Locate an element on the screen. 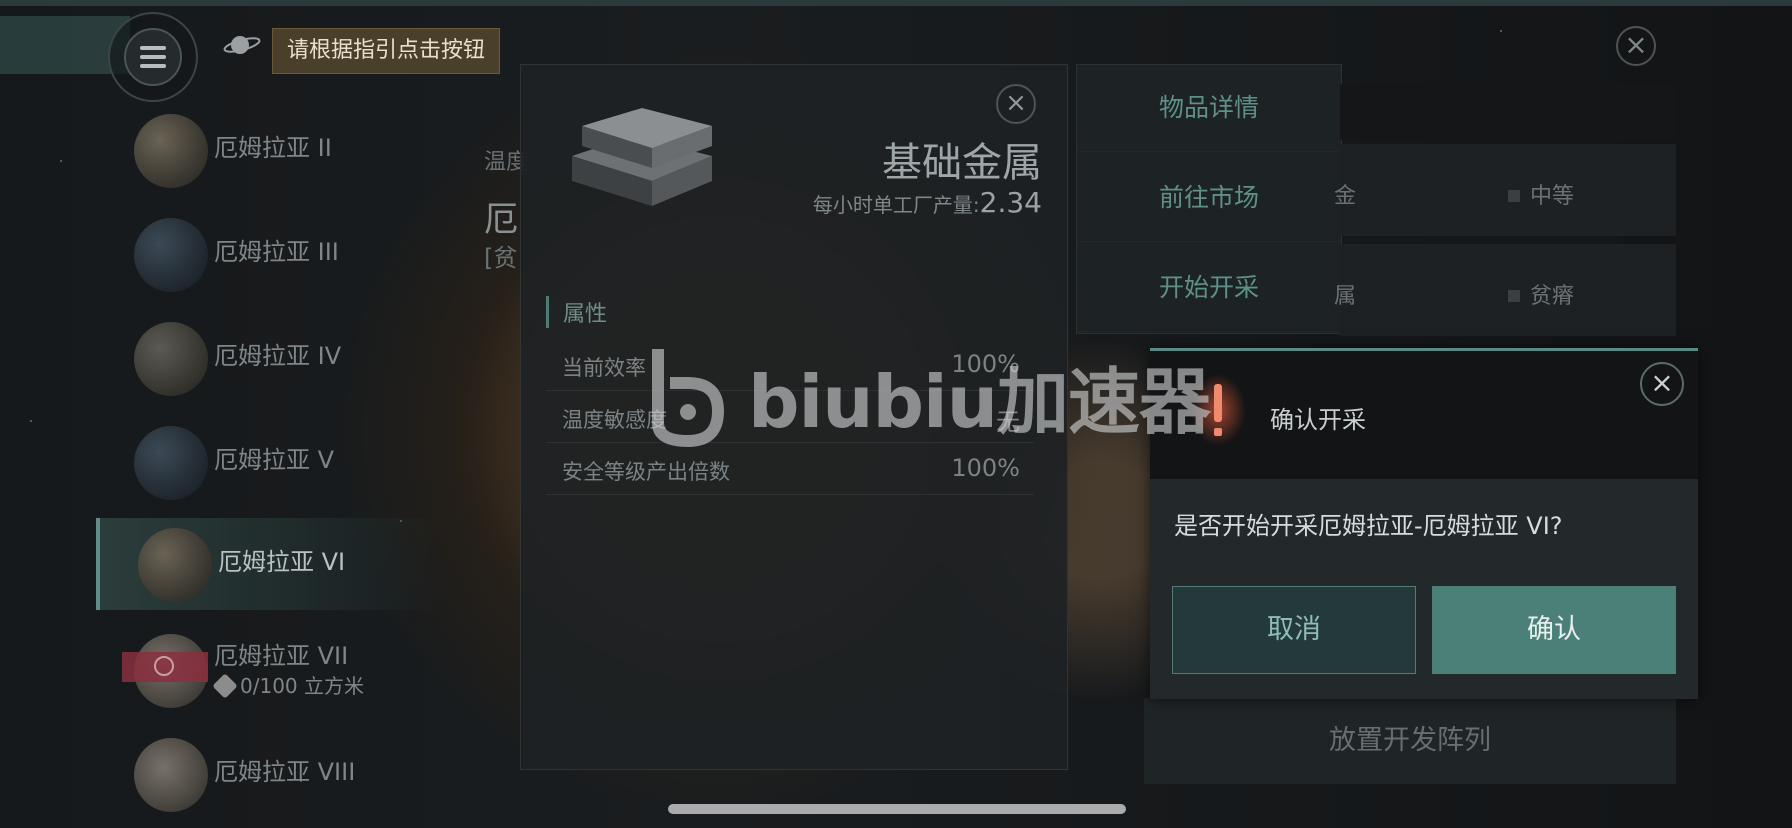  home-indicator is located at coordinates (897, 809).